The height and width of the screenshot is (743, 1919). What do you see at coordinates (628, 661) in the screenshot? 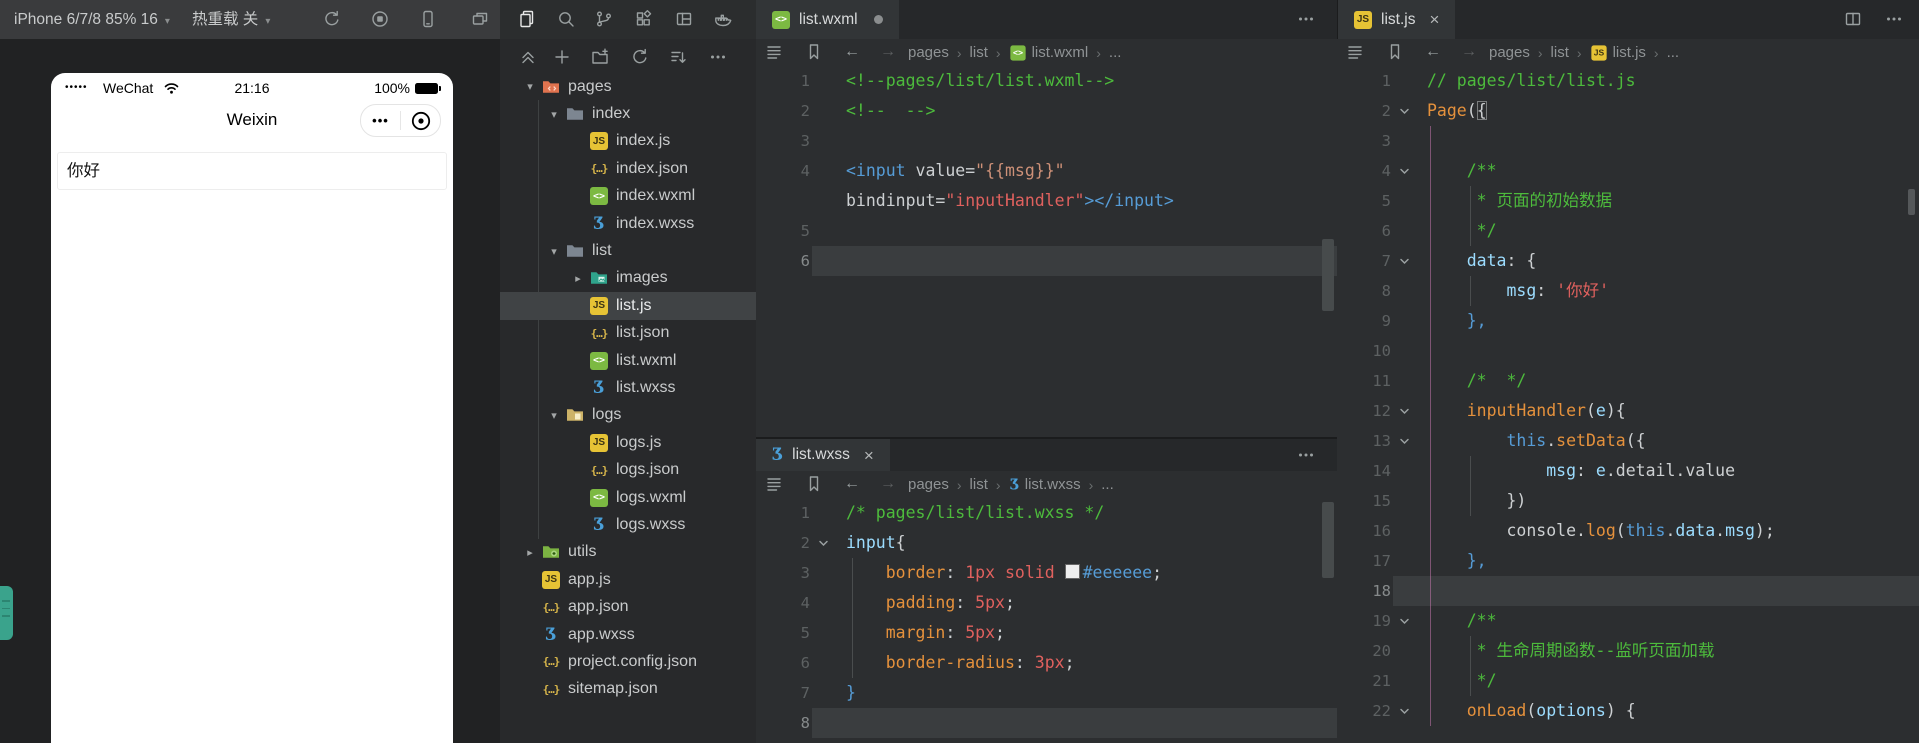
I see `tree-file-project.config.json: {…} project.config.json` at bounding box center [628, 661].